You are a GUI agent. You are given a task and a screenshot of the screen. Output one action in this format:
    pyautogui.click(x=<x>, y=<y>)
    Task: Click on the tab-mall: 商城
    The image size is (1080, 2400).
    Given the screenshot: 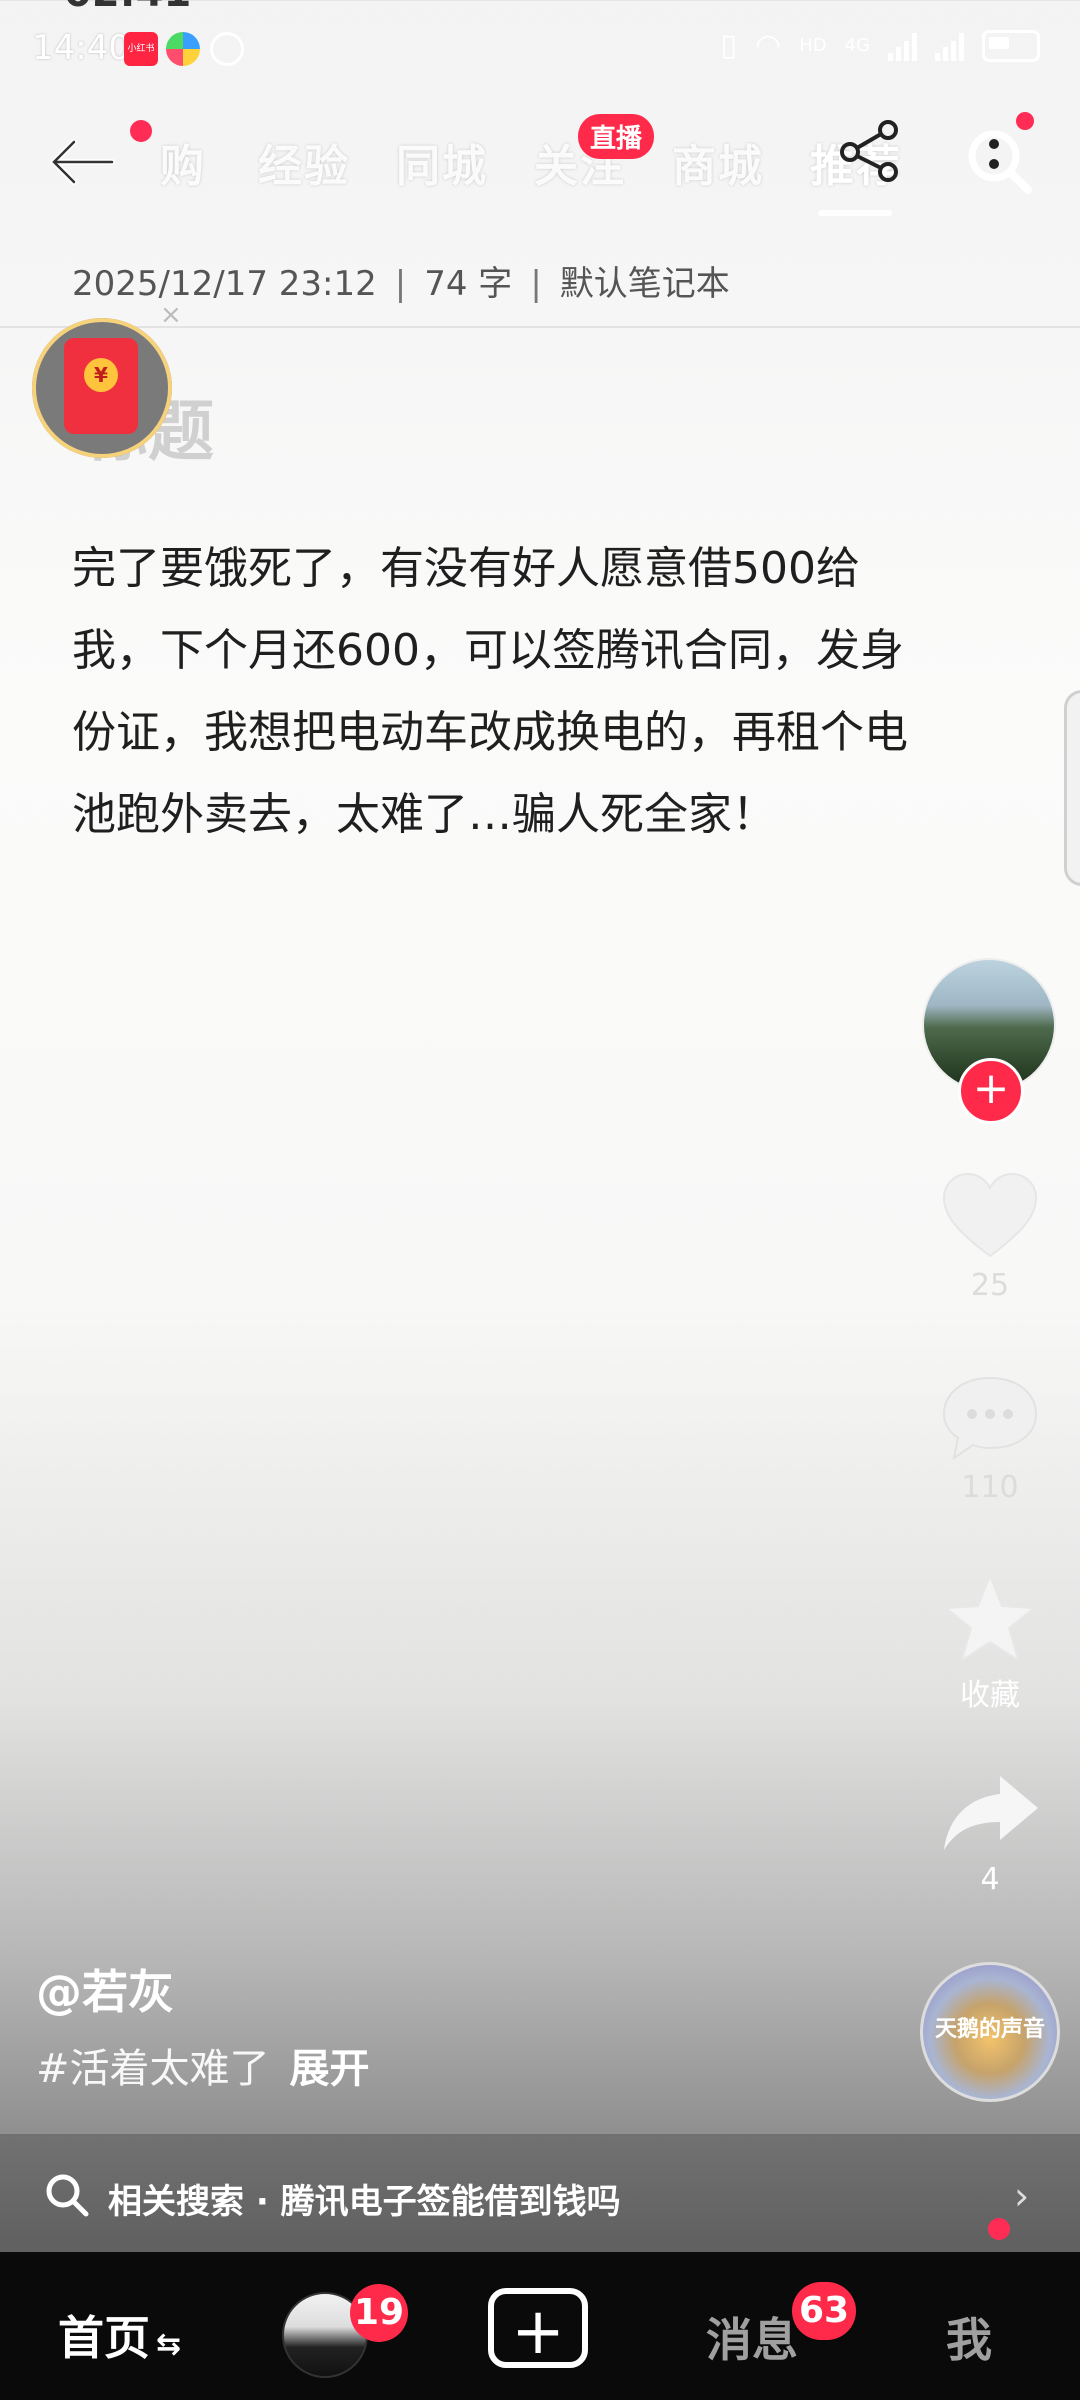 What is the action you would take?
    pyautogui.click(x=718, y=162)
    